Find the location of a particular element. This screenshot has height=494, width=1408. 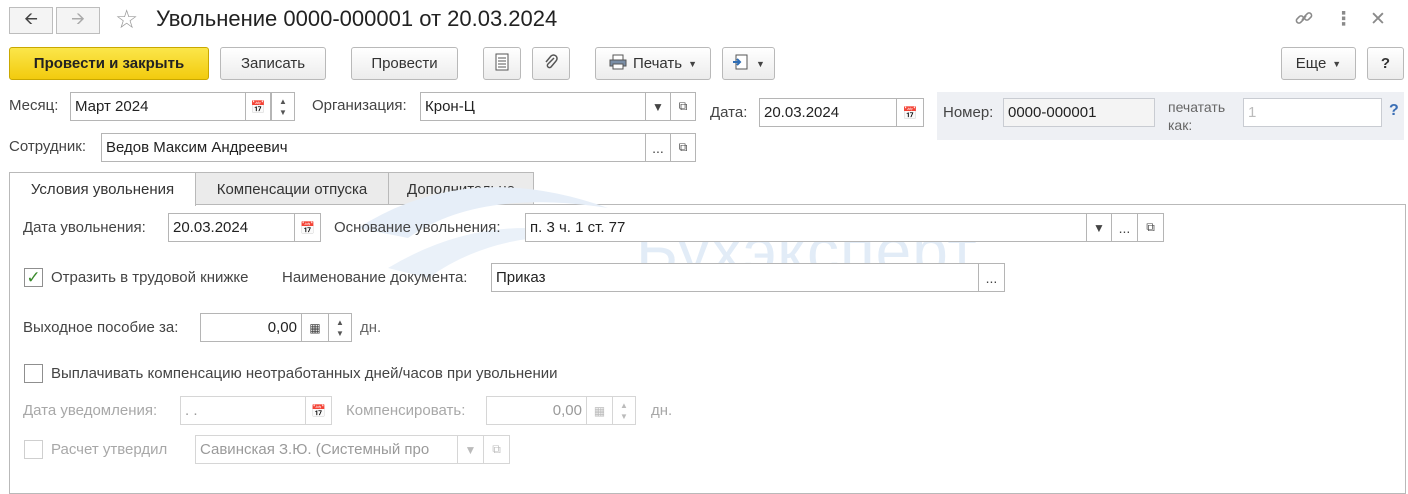

notice-date-label: Дата уведомления: is located at coordinates (90, 410).